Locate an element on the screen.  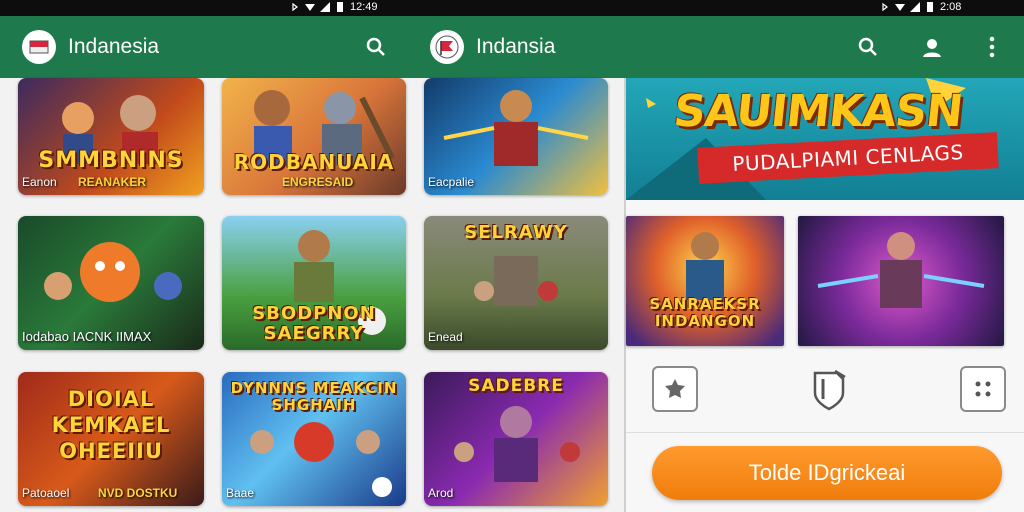
grid-dots-icon is located at coordinates (983, 389).